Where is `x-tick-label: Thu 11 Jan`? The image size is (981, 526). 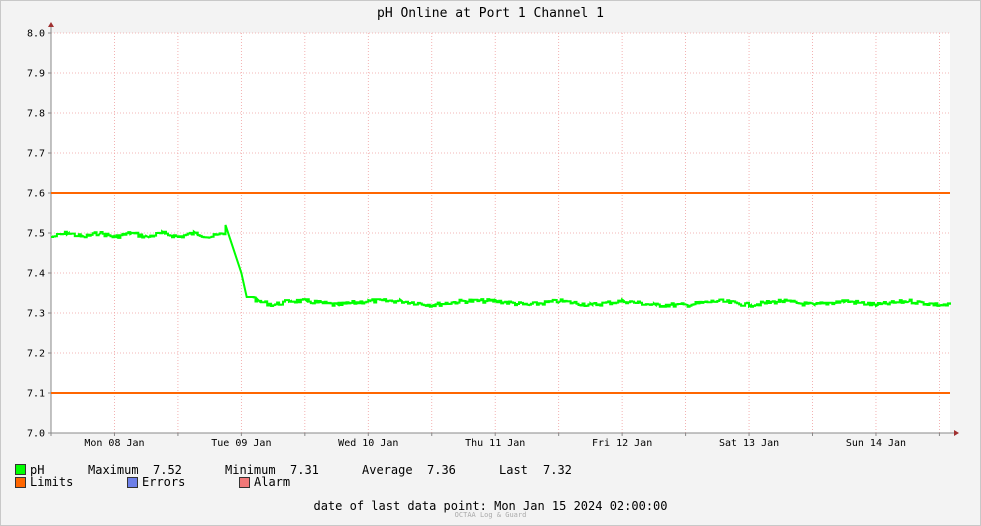
x-tick-label: Thu 11 Jan is located at coordinates (495, 443).